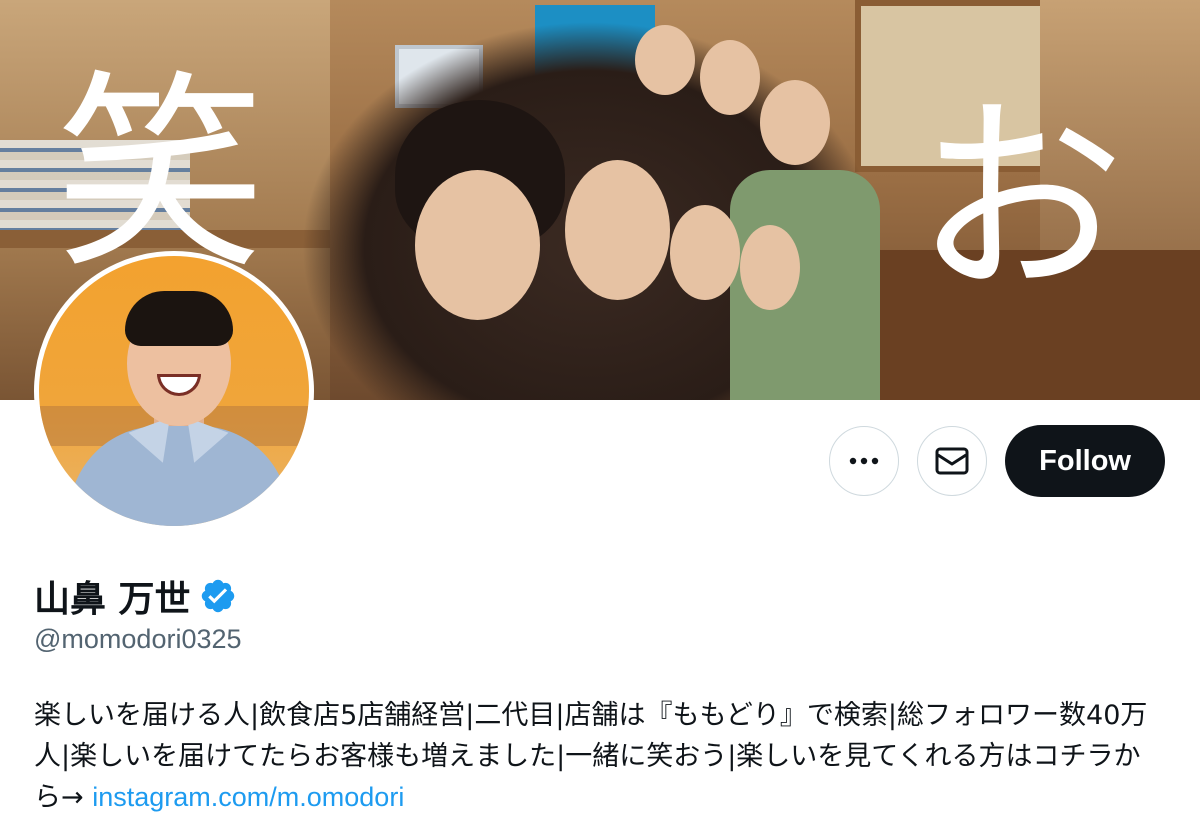 This screenshot has width=1200, height=820. Describe the element at coordinates (138, 639) in the screenshot. I see `user-handle: @momodori0325` at that location.